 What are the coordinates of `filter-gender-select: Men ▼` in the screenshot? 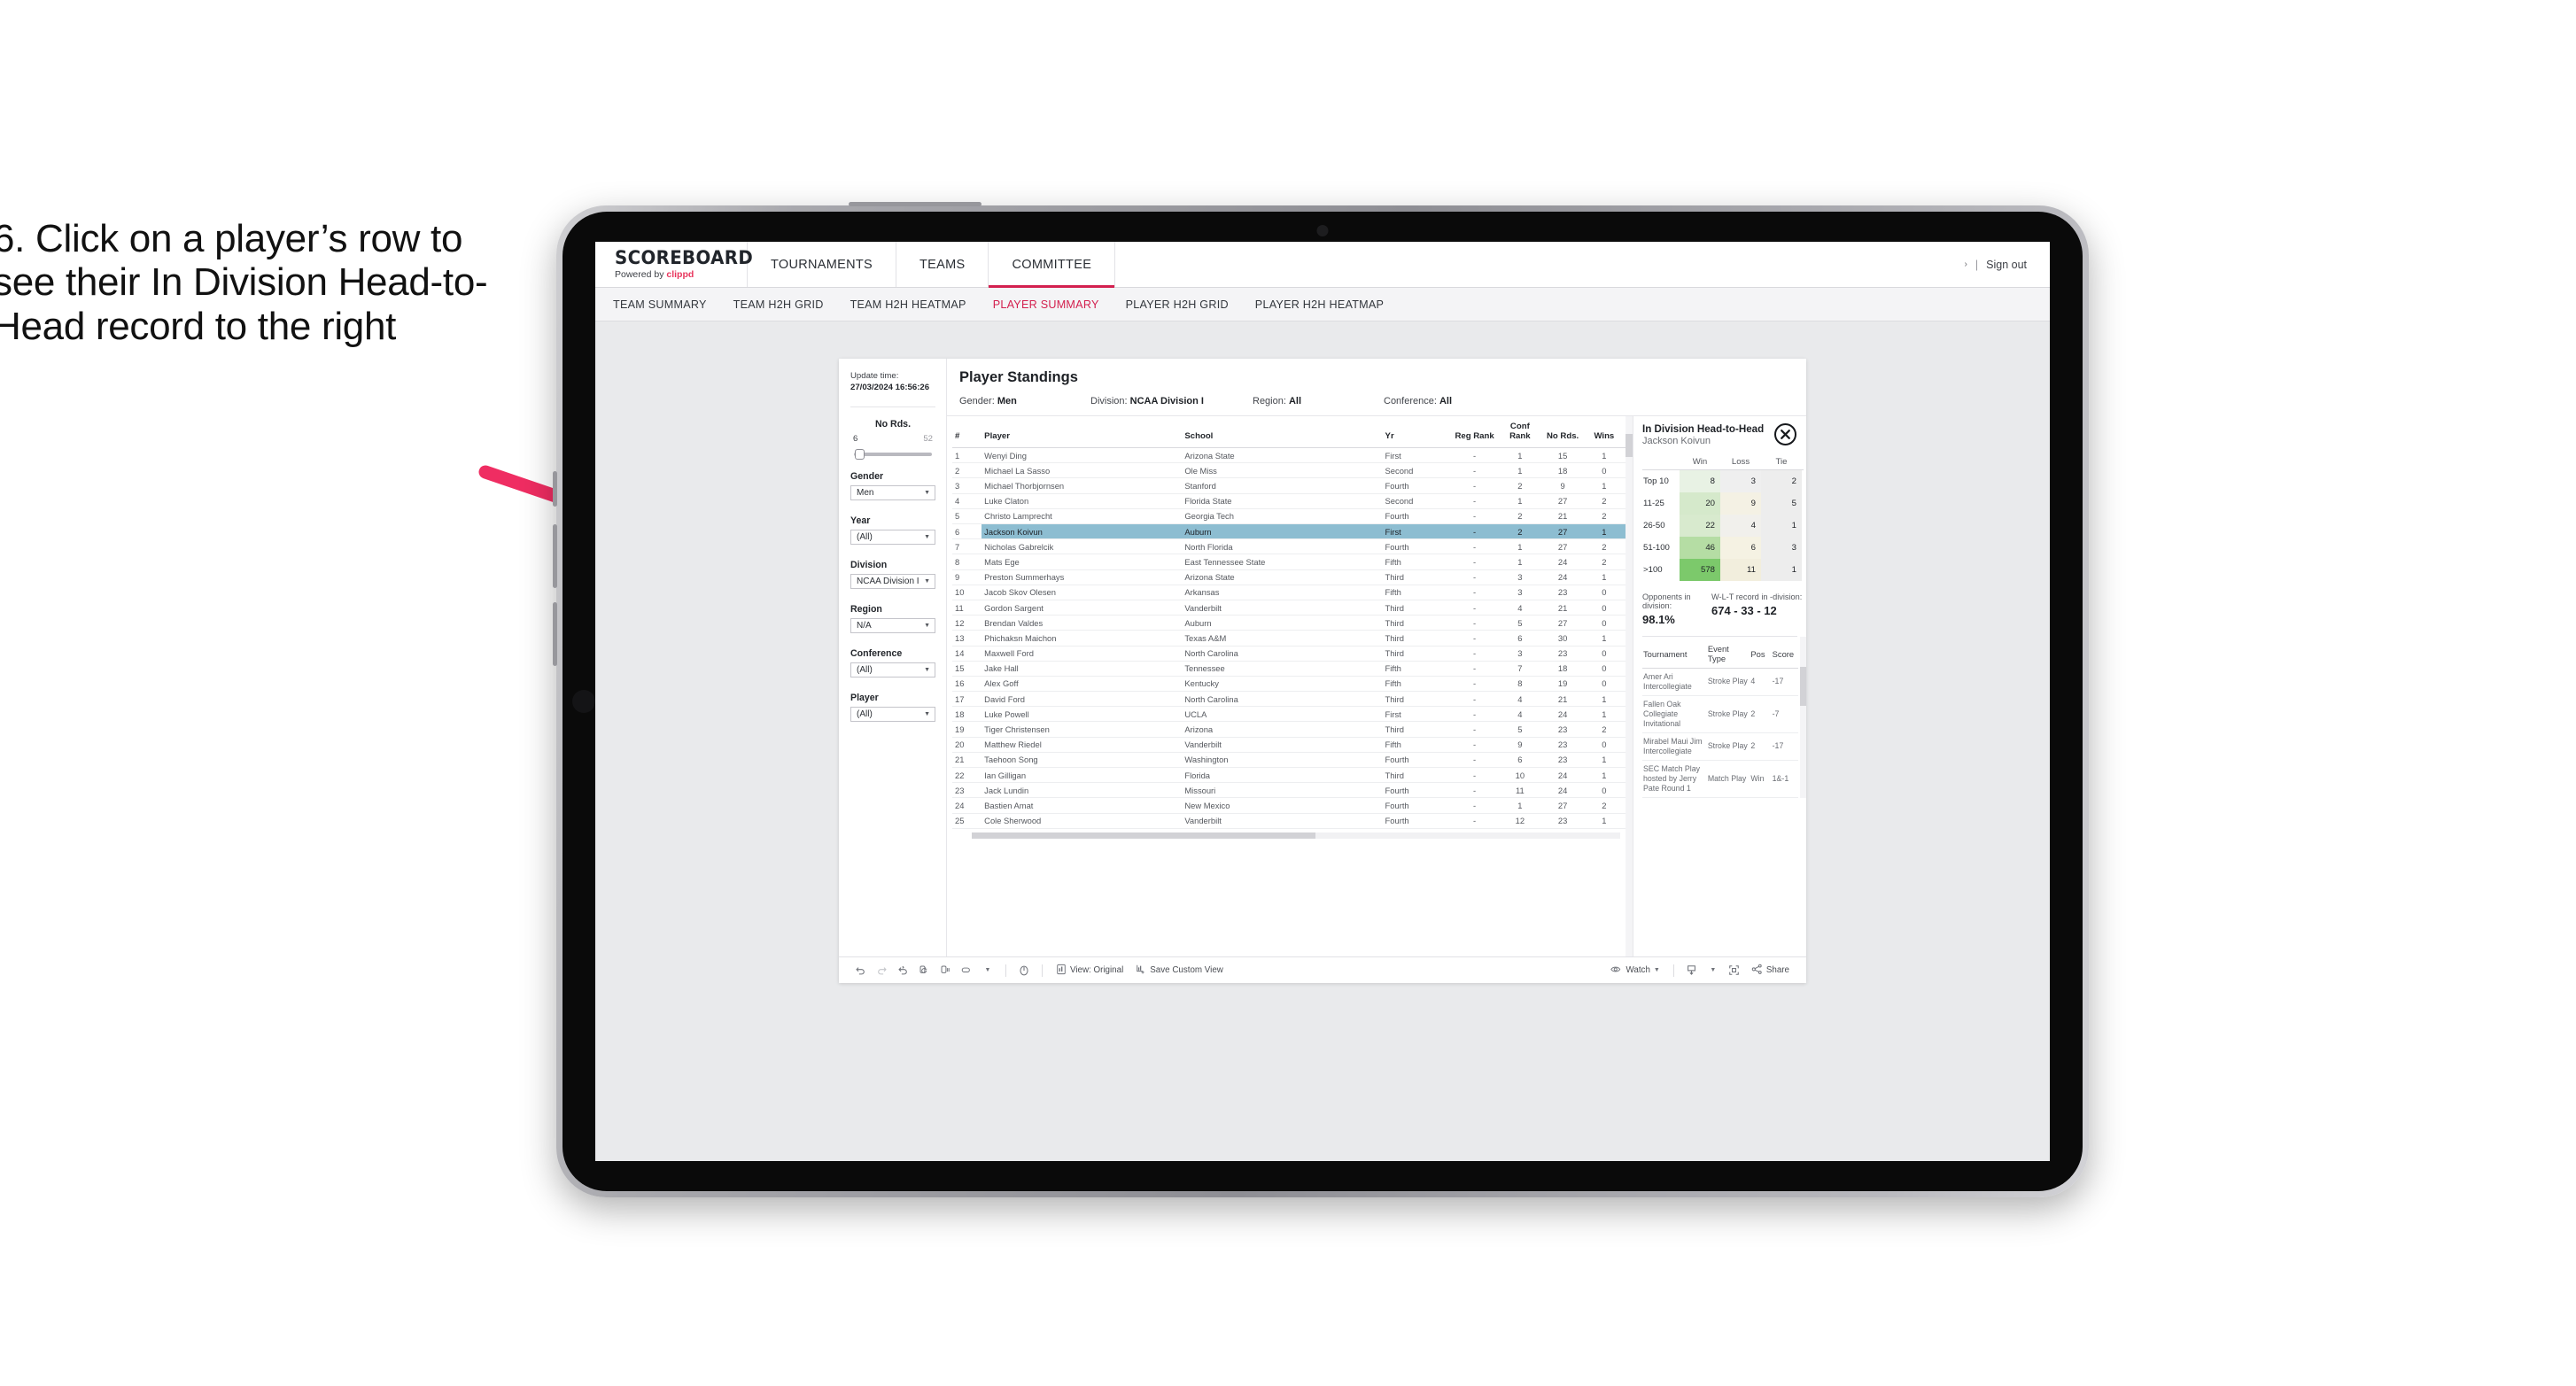 It's located at (892, 492).